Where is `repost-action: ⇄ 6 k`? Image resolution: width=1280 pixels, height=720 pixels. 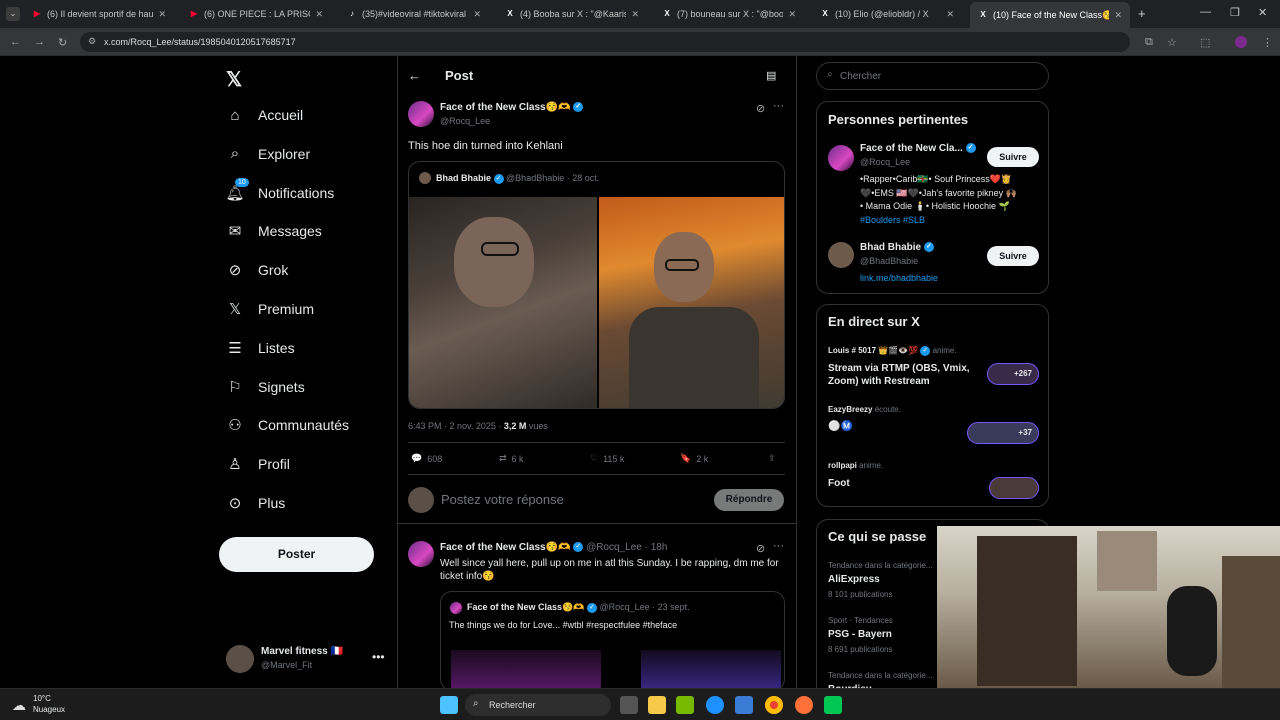 repost-action: ⇄ 6 k is located at coordinates (511, 458).